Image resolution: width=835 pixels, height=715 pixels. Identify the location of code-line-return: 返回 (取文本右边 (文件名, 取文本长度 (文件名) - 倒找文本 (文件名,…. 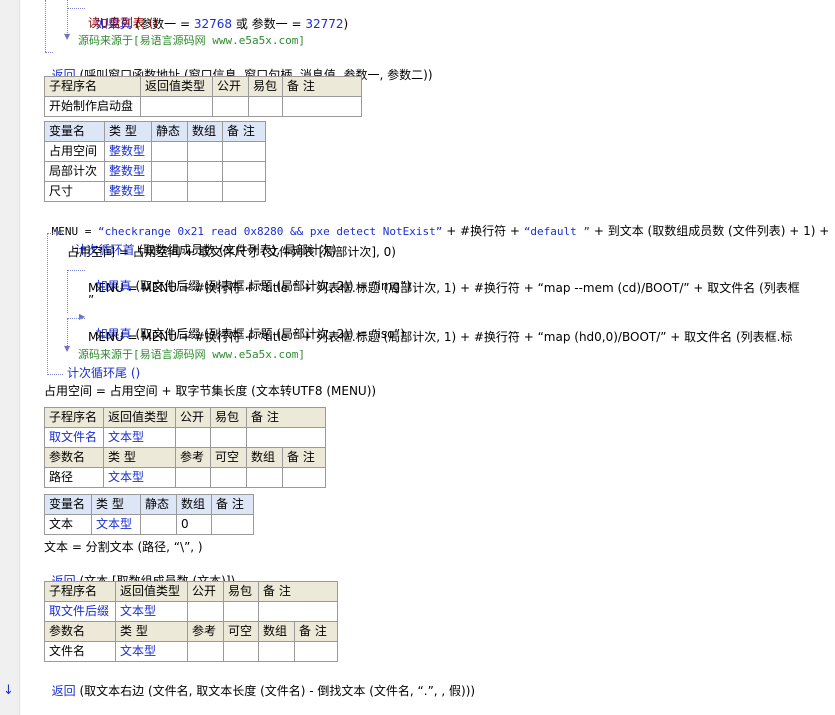
(259, 682).